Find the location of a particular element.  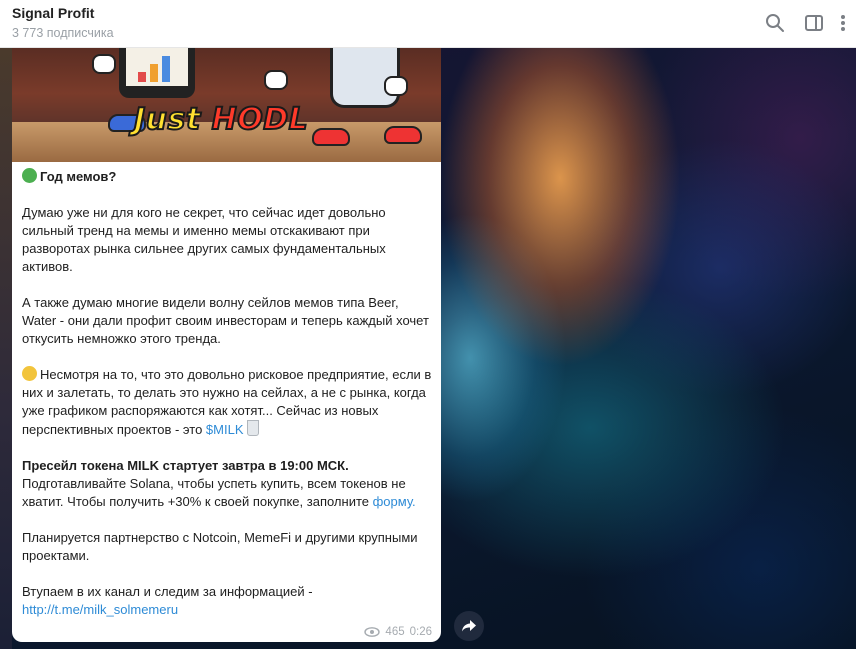

channel-link: http://t.me/milk_solmemeru is located at coordinates (100, 609).